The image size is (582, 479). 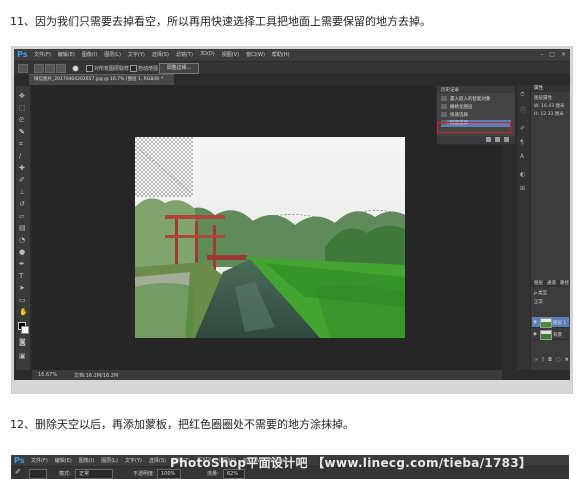 I want to click on paragraph-panel-icon: ¶, so click(x=522, y=142).